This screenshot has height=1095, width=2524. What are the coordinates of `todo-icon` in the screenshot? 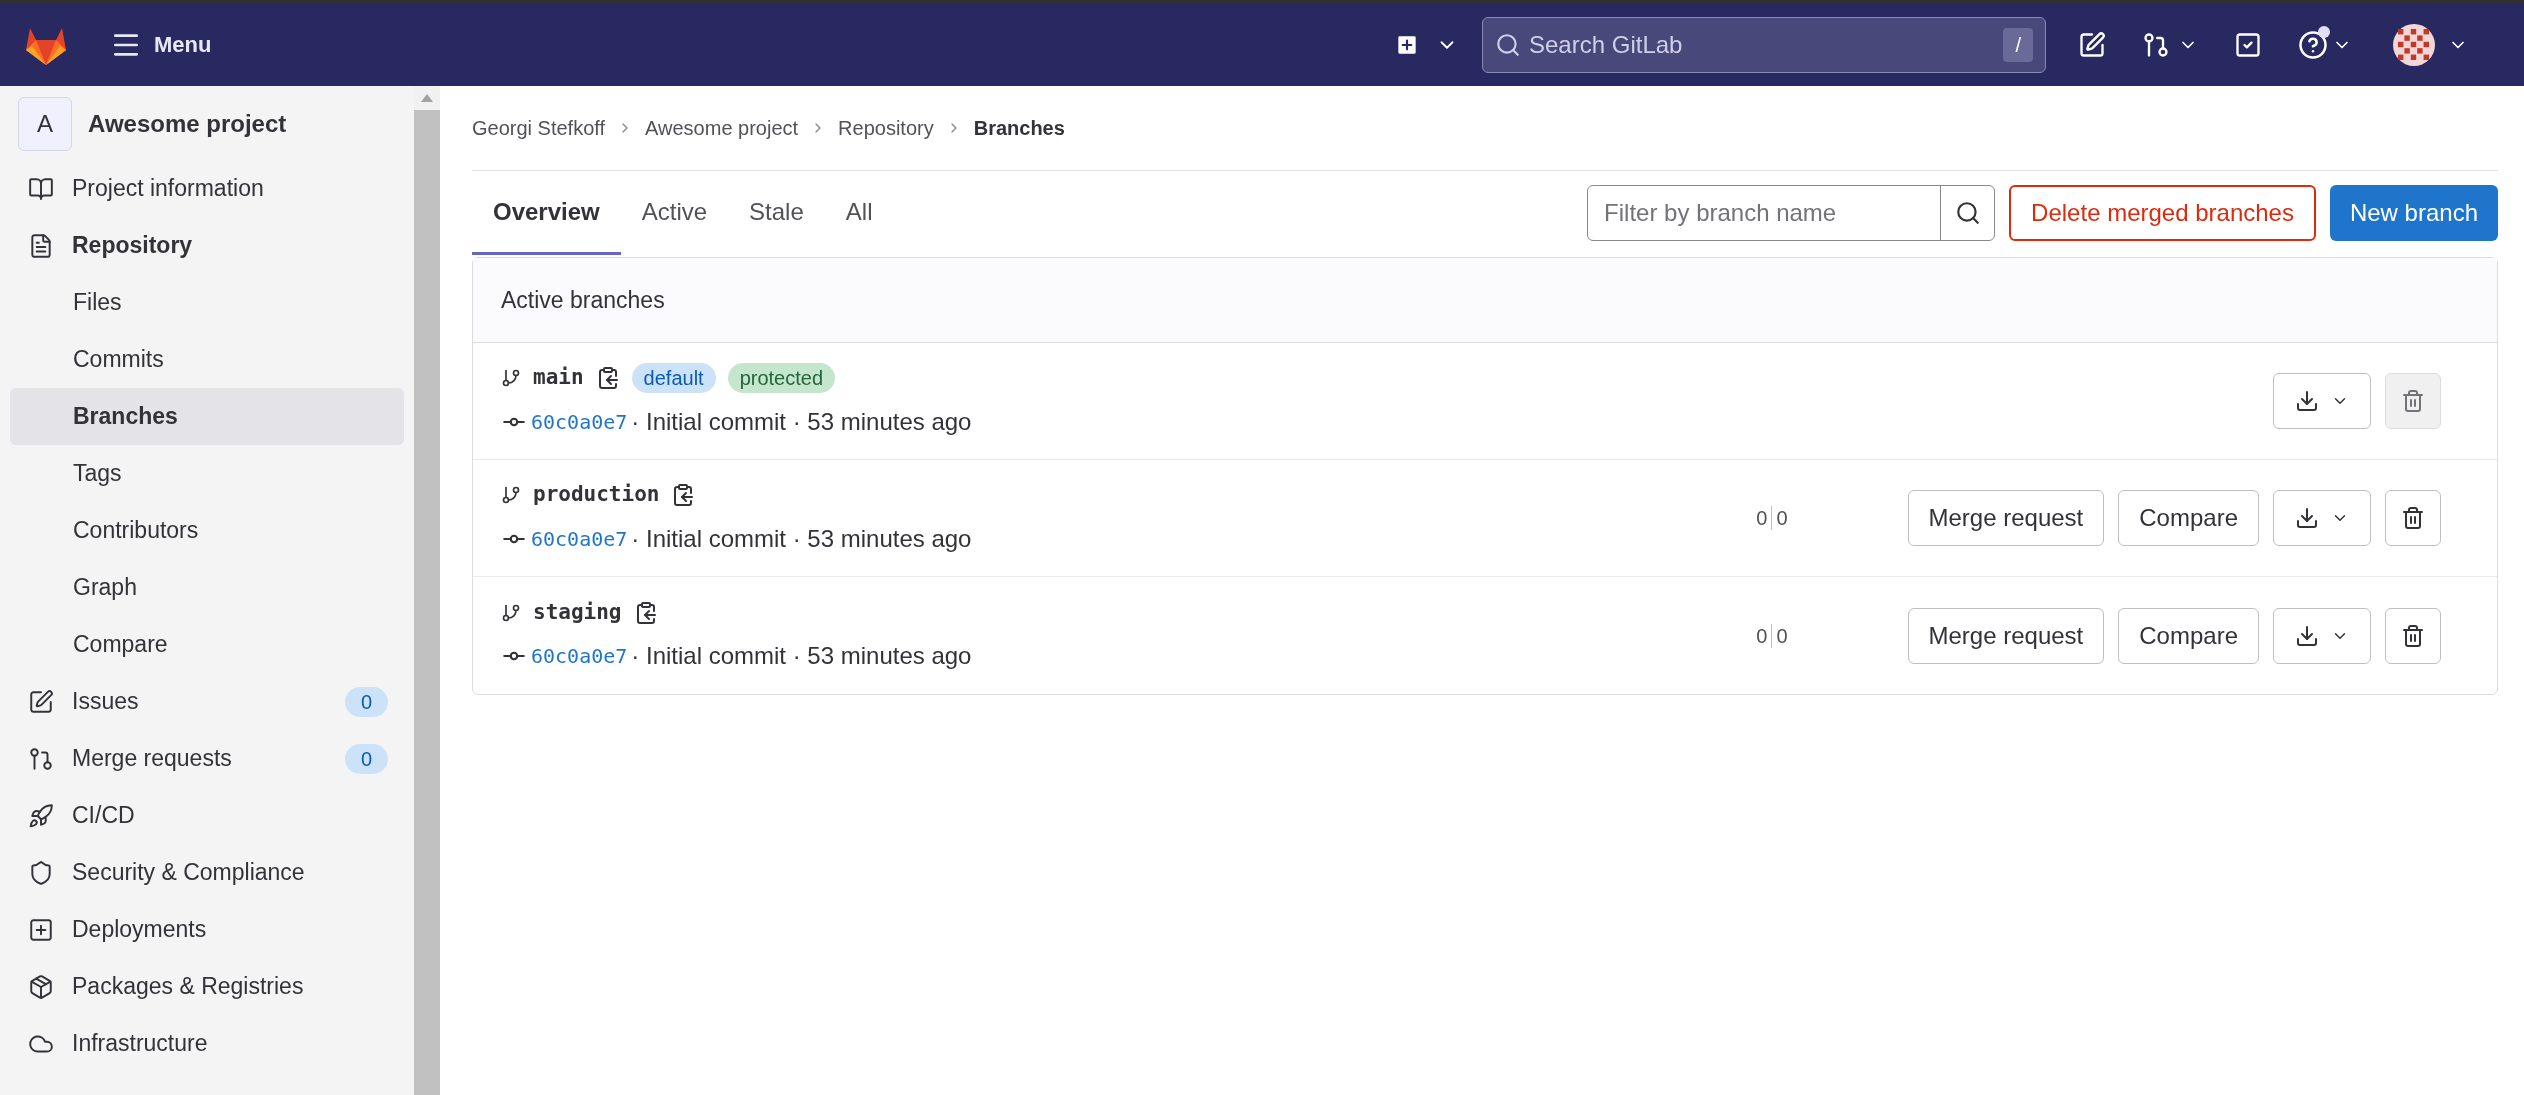 It's located at (2248, 44).